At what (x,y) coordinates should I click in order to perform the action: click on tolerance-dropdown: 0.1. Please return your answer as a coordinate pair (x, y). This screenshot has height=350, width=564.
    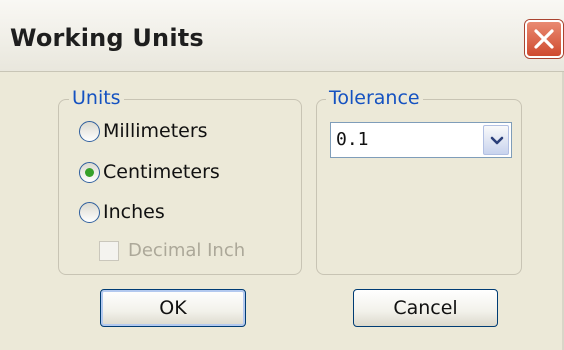
    Looking at the image, I should click on (421, 140).